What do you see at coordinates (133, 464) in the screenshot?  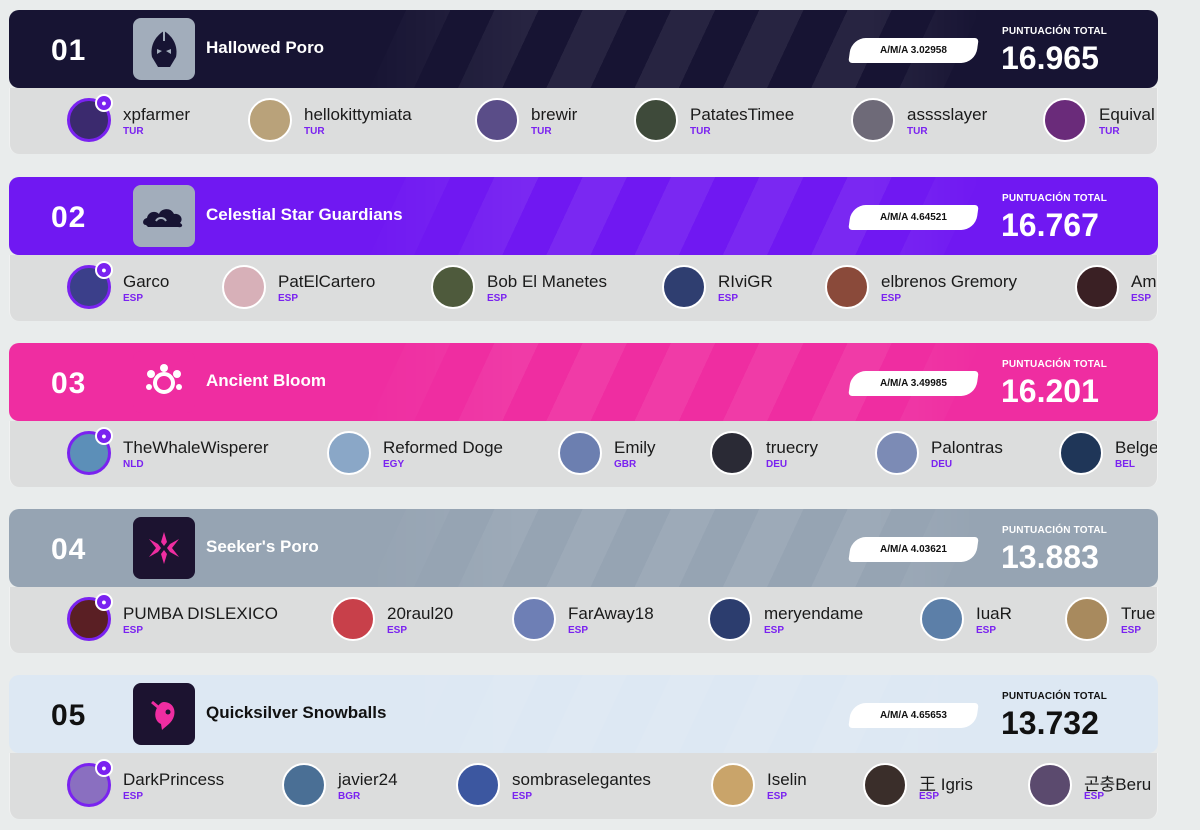 I see `player-country: NLD` at bounding box center [133, 464].